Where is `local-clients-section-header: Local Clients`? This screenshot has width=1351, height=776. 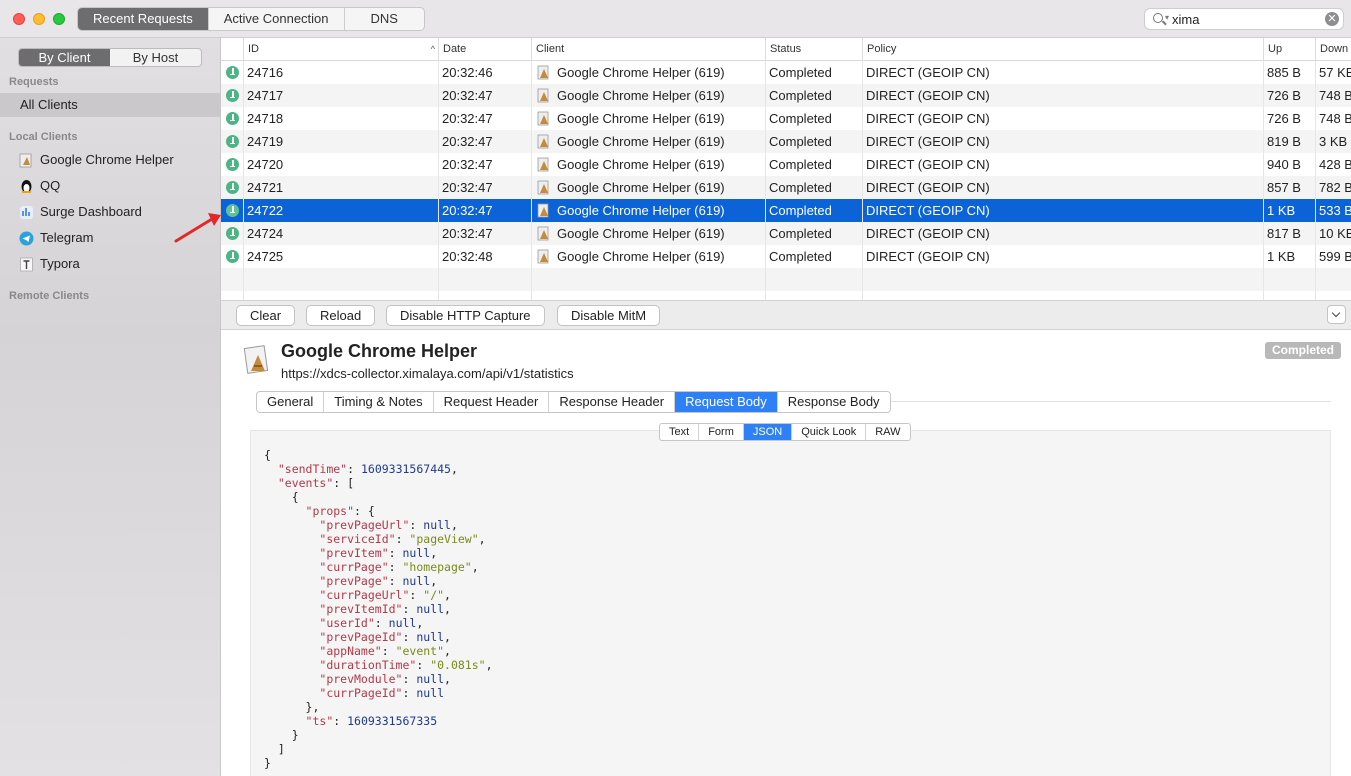 local-clients-section-header: Local Clients is located at coordinates (43, 137).